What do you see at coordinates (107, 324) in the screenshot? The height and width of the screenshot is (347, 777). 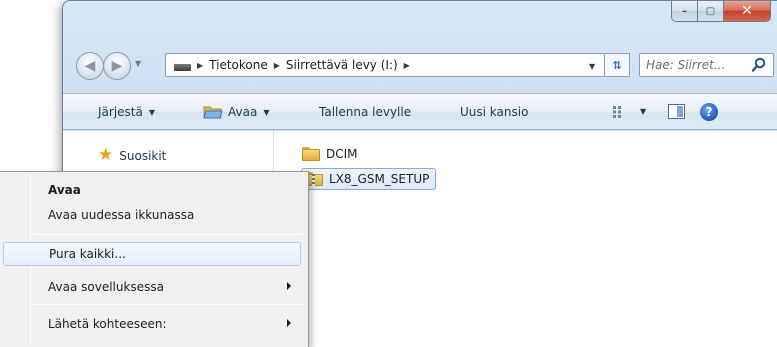 I see `menu-item-label: Lähetä kohteeseen:` at bounding box center [107, 324].